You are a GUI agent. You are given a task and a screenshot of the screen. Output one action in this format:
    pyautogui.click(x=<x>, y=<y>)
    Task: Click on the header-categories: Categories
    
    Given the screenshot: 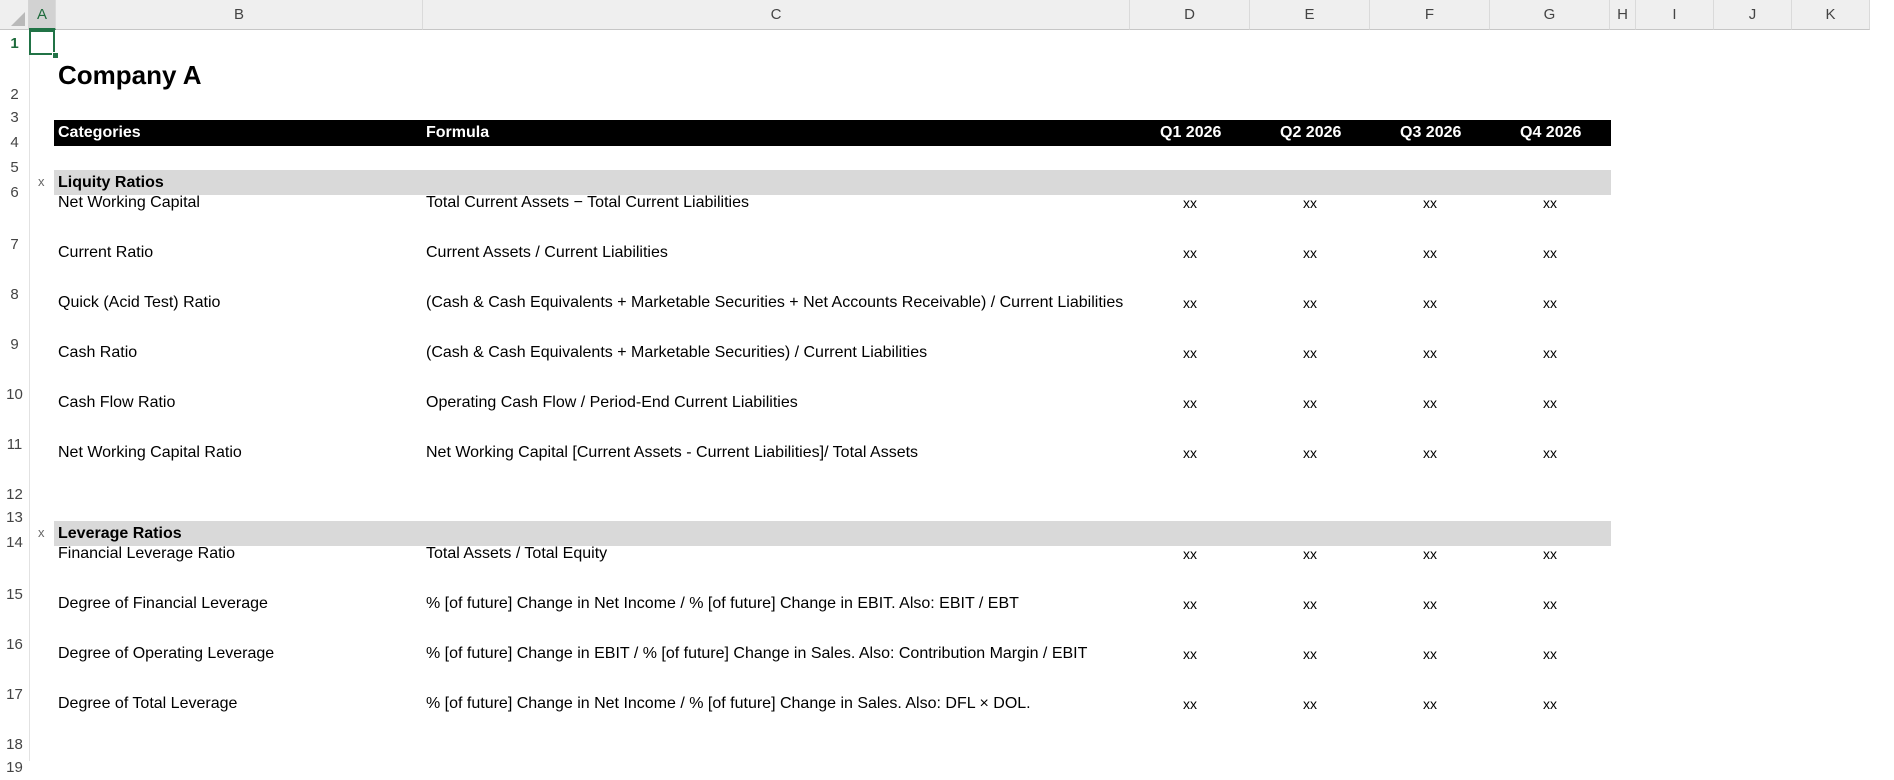 What is the action you would take?
    pyautogui.click(x=99, y=133)
    